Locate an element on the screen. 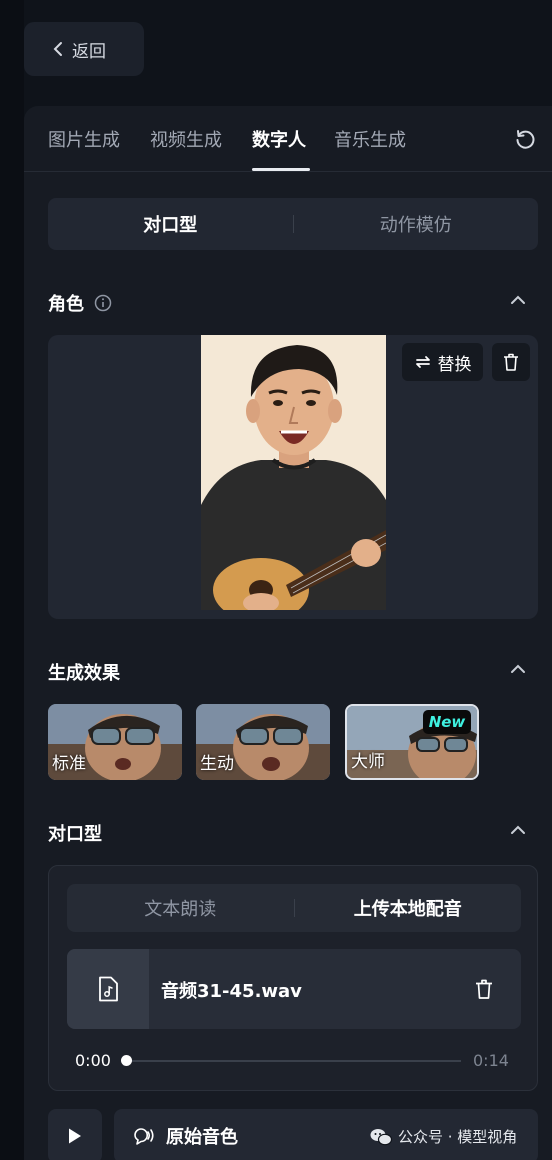 Image resolution: width=552 pixels, height=1160 pixels. back-button: 返回 is located at coordinates (84, 49).